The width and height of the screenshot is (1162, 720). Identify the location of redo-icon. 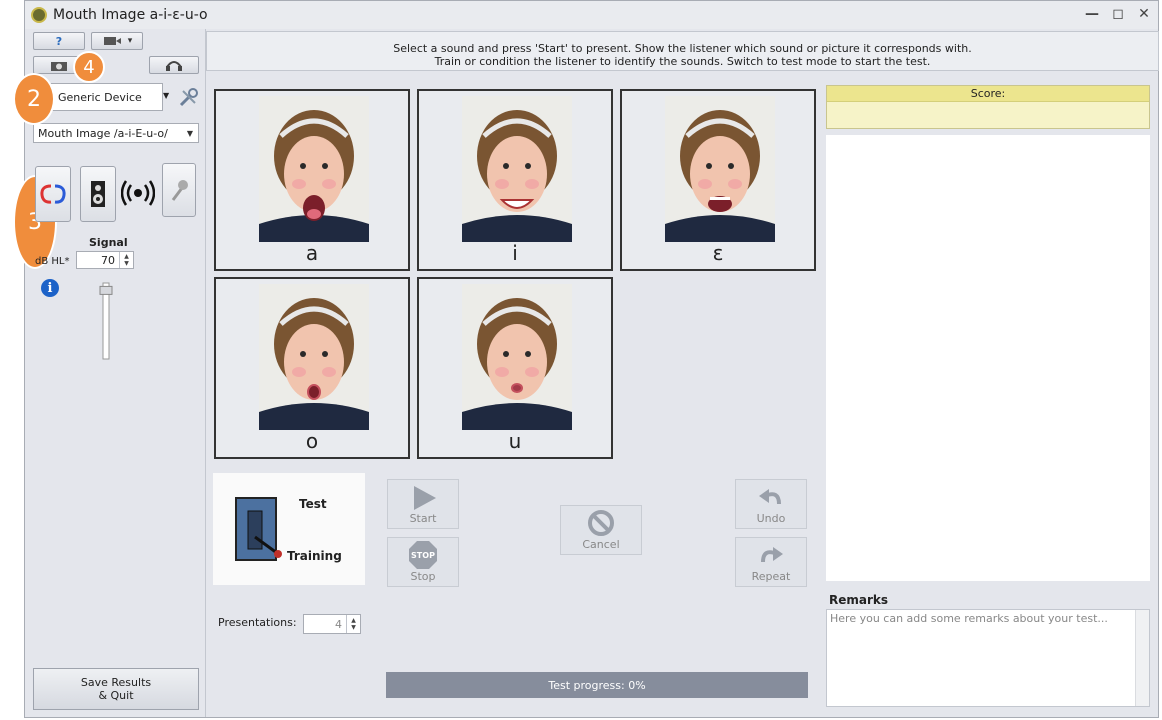
(772, 555).